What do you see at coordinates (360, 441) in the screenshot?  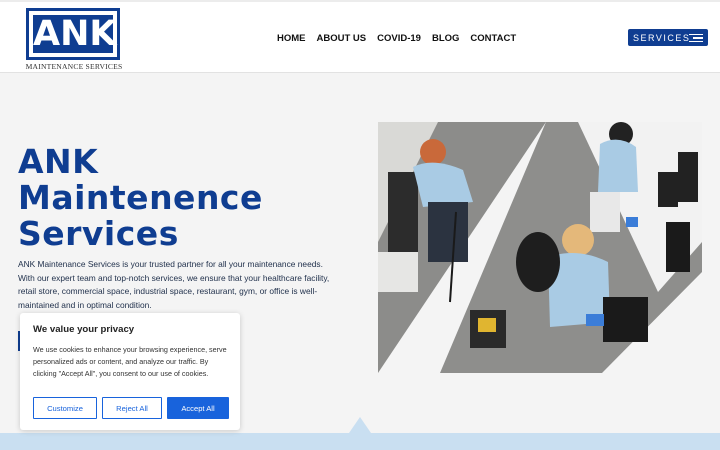 I see `section-divider-band` at bounding box center [360, 441].